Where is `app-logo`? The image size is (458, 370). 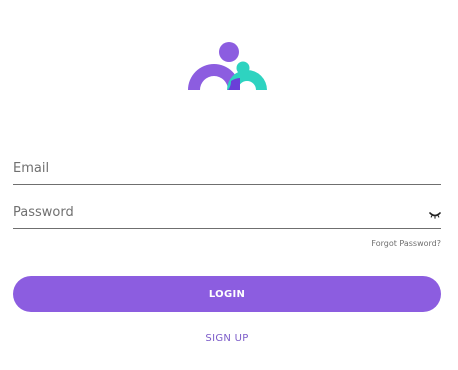 app-logo is located at coordinates (228, 66).